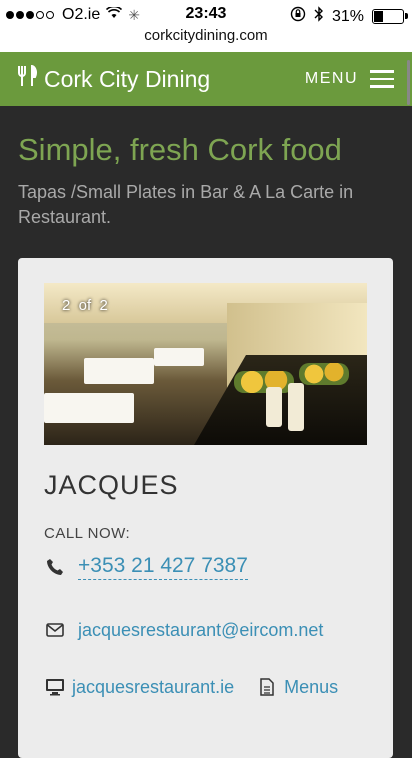 The height and width of the screenshot is (758, 412). Describe the element at coordinates (382, 79) in the screenshot. I see `hamburger-icon` at that location.